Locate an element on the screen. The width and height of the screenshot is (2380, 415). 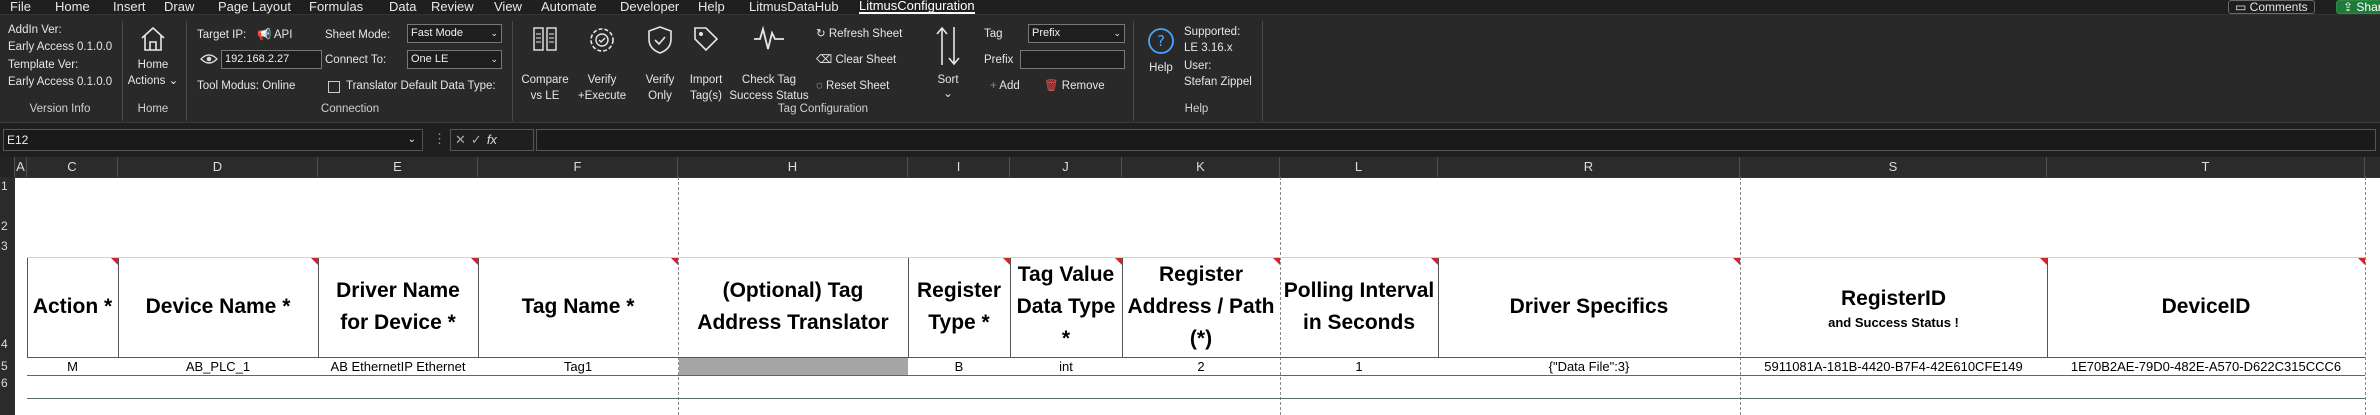
menu-home: Home is located at coordinates (72, 7).